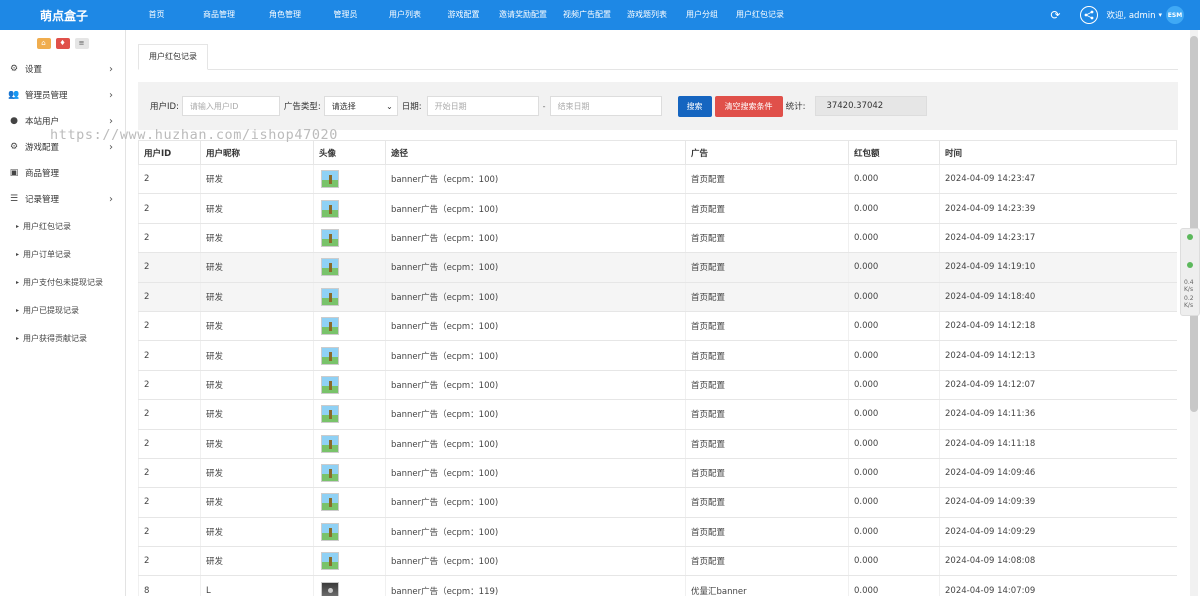 The image size is (1200, 596). What do you see at coordinates (169, 152) in the screenshot?
I see `col-header-user-id: 用户ID` at bounding box center [169, 152].